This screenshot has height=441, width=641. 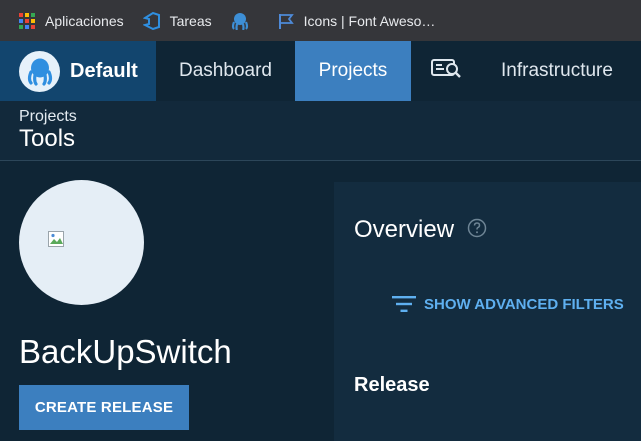 I want to click on bookmark-aplicaciones: Aplicaciones, so click(x=71, y=20).